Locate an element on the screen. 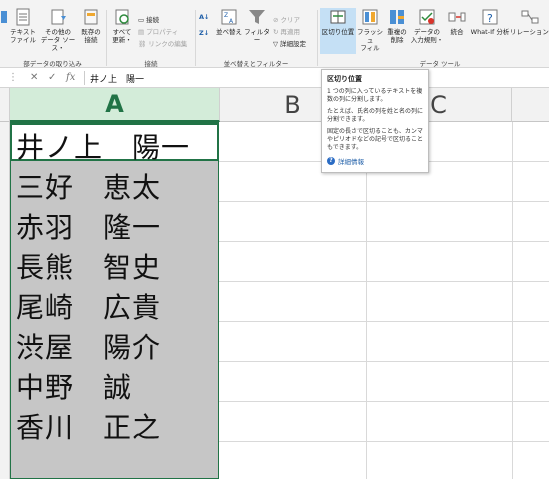 The width and height of the screenshot is (549, 479). relationships-button: リレーションシ is located at coordinates (529, 31).